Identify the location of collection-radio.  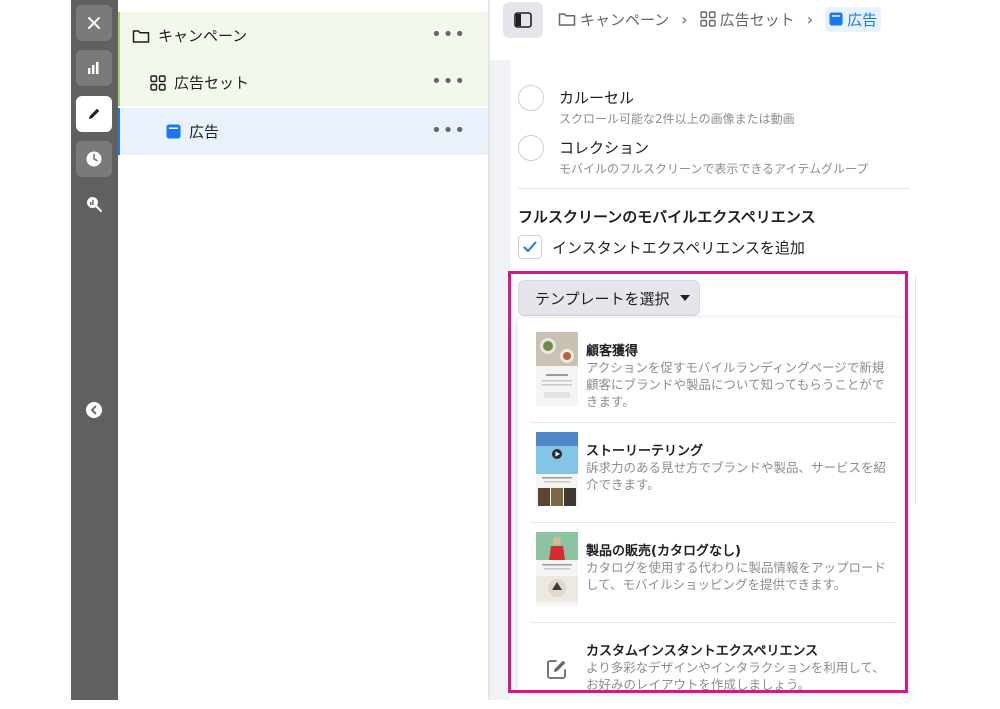
(531, 148).